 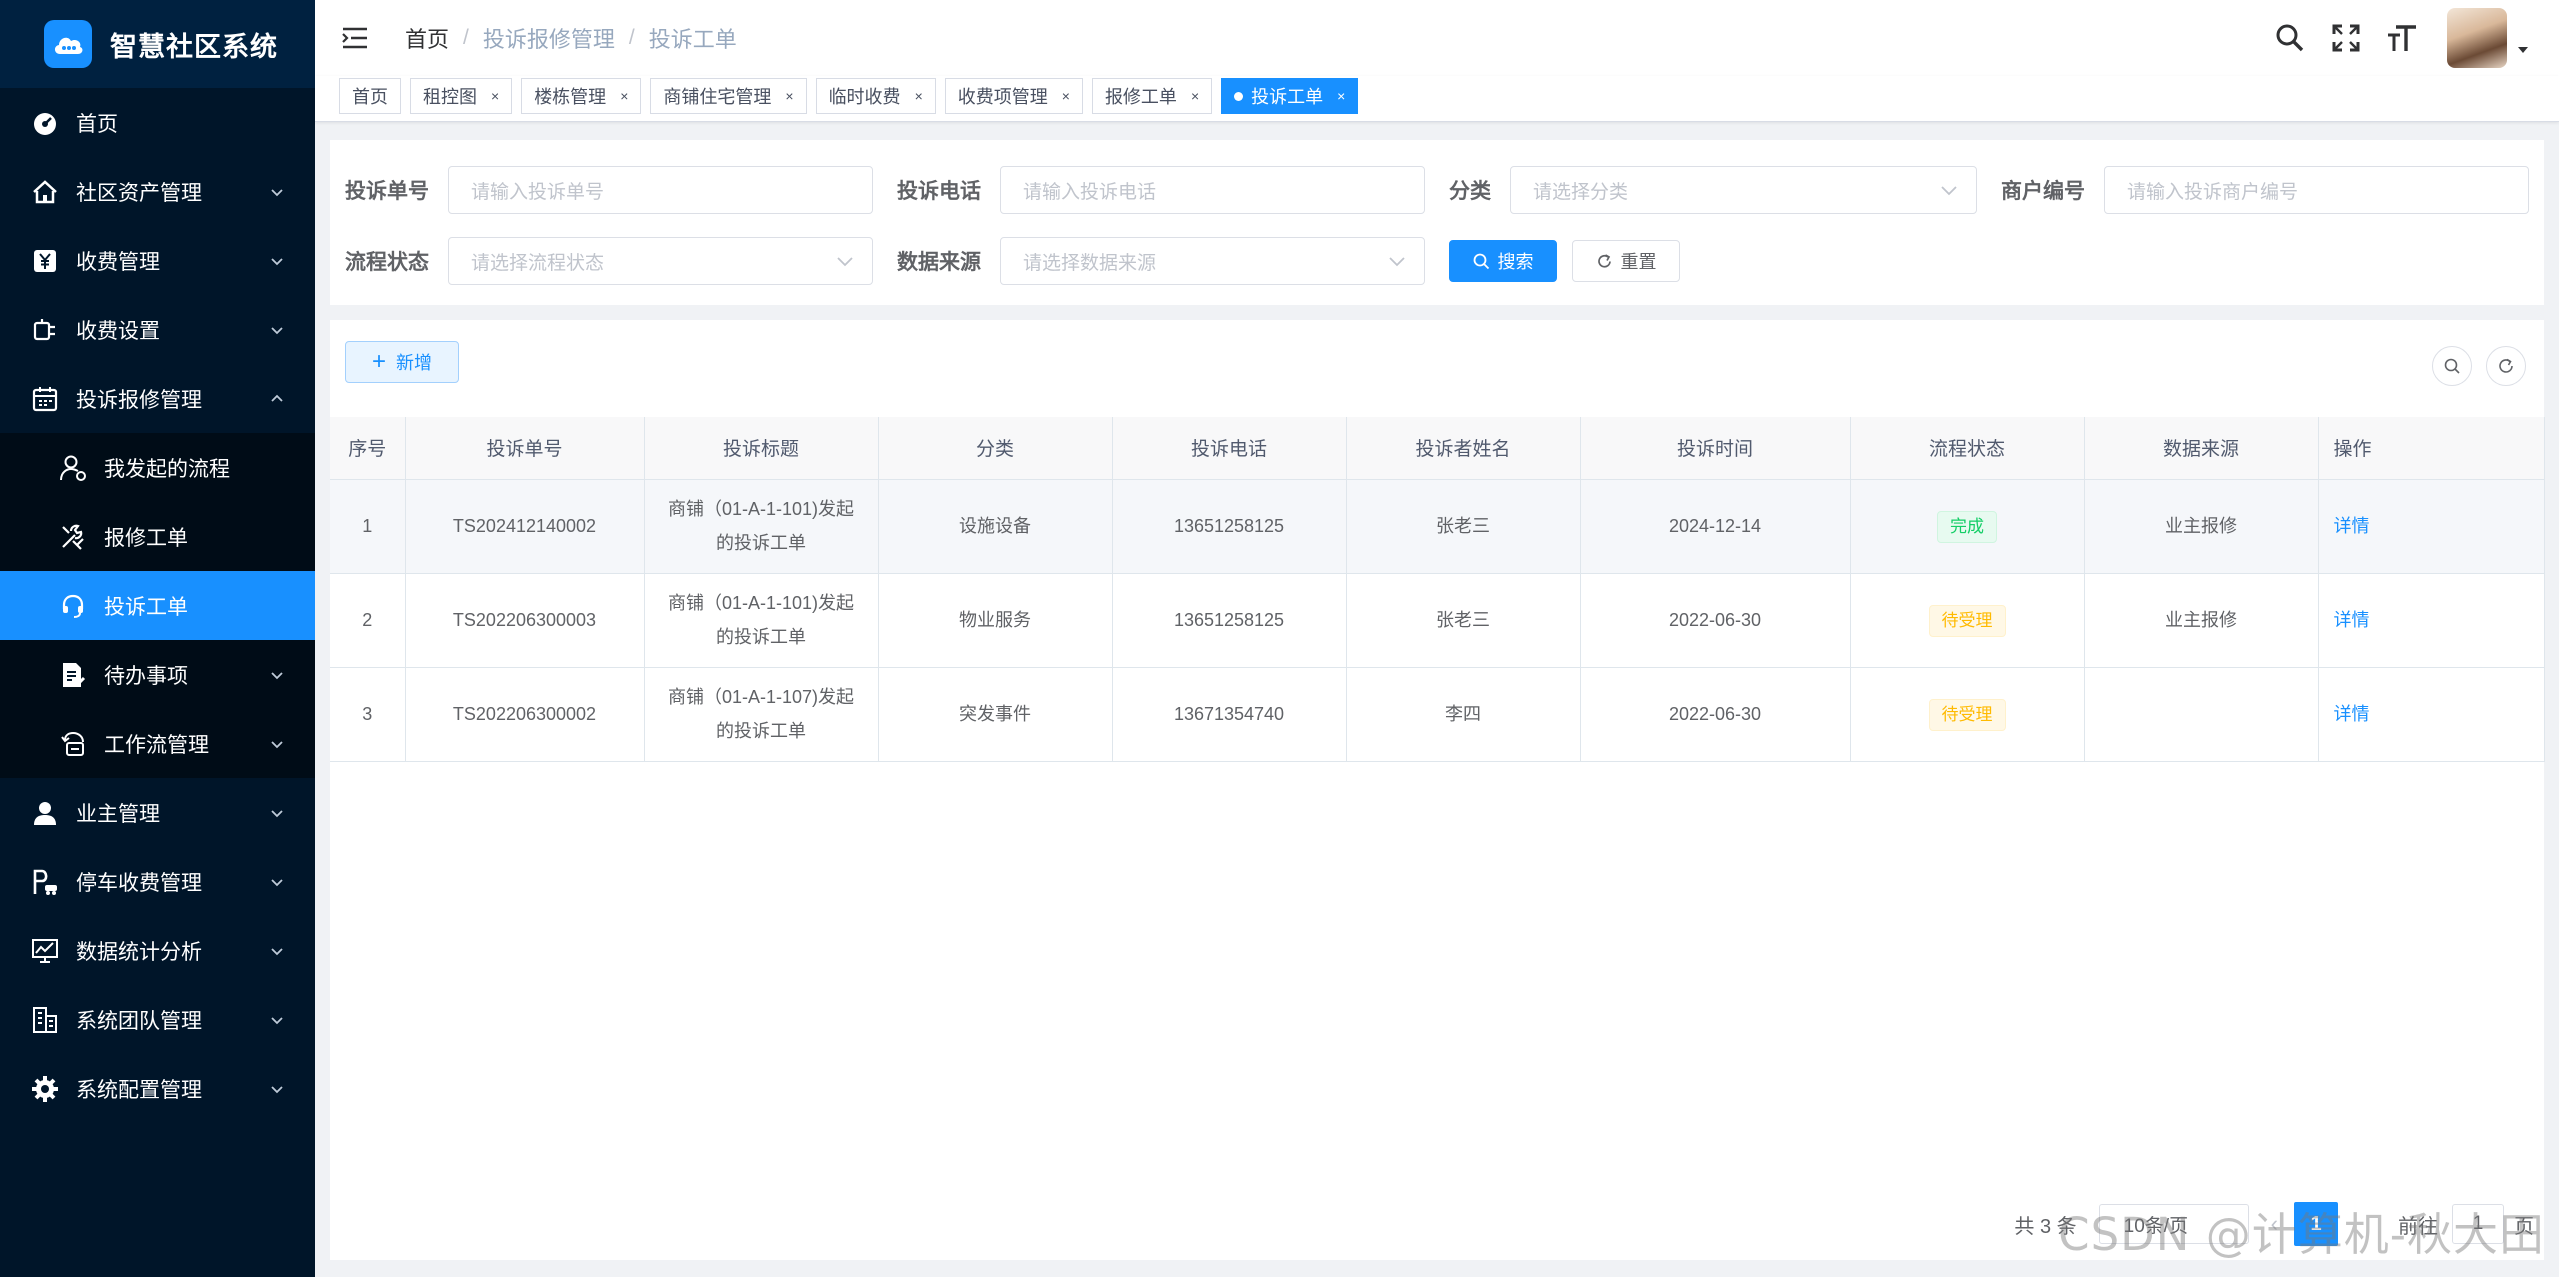 I want to click on select-placeholder: 请选择数据来源, so click(x=1090, y=263).